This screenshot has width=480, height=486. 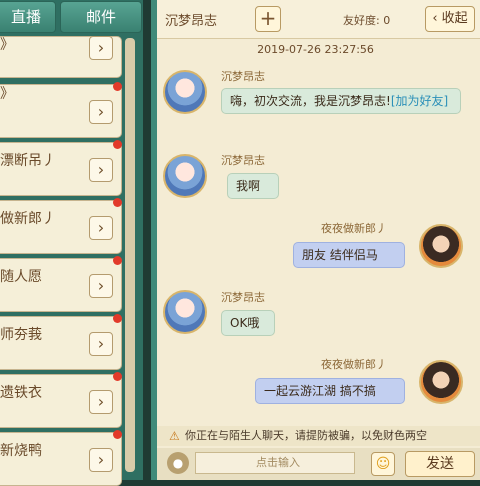 I want to click on contact-item: 师夯莪 ›, so click(x=61, y=342).